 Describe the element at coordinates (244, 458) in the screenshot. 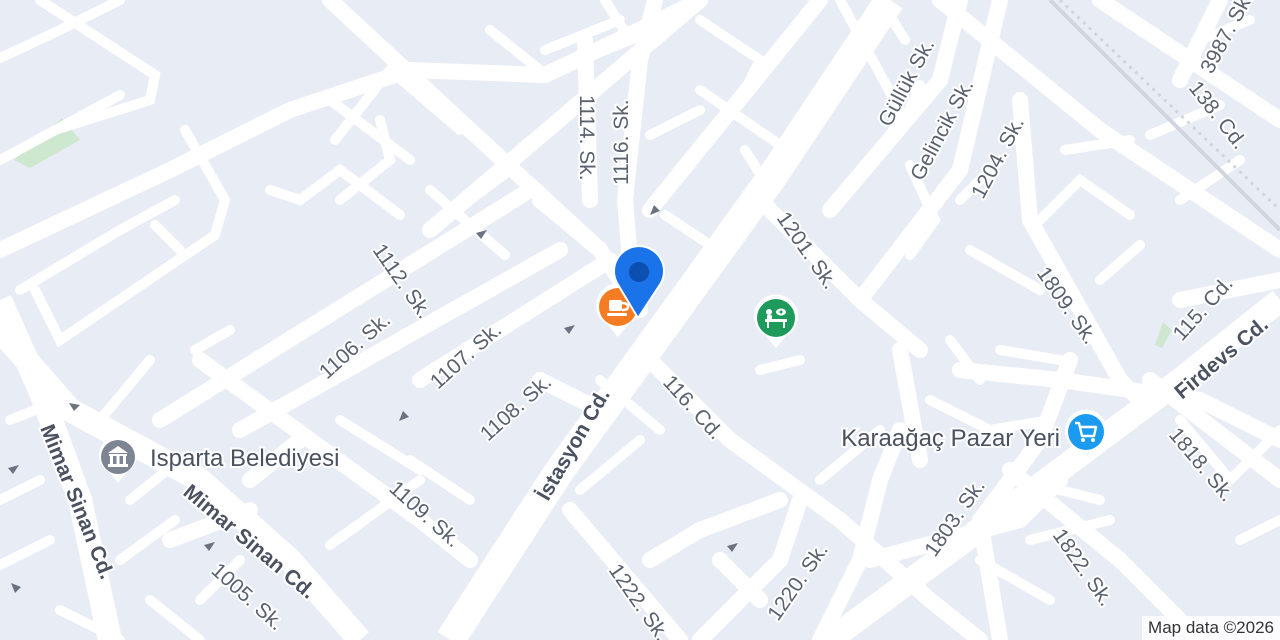

I see `city-hall-label: Isparta Belediyesi` at that location.